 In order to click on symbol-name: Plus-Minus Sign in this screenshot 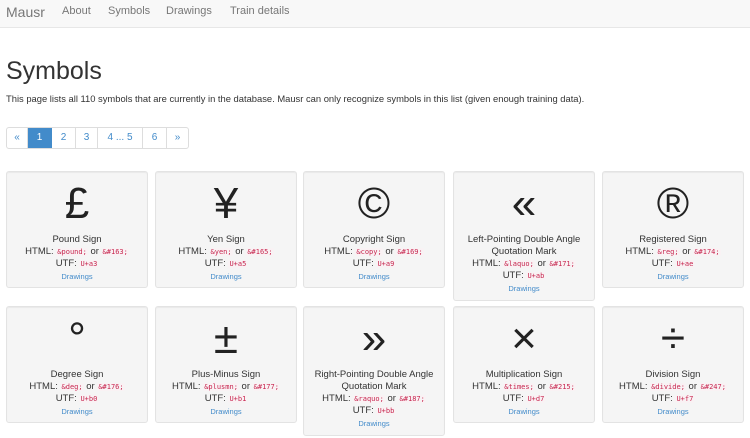, I will do `click(226, 374)`.